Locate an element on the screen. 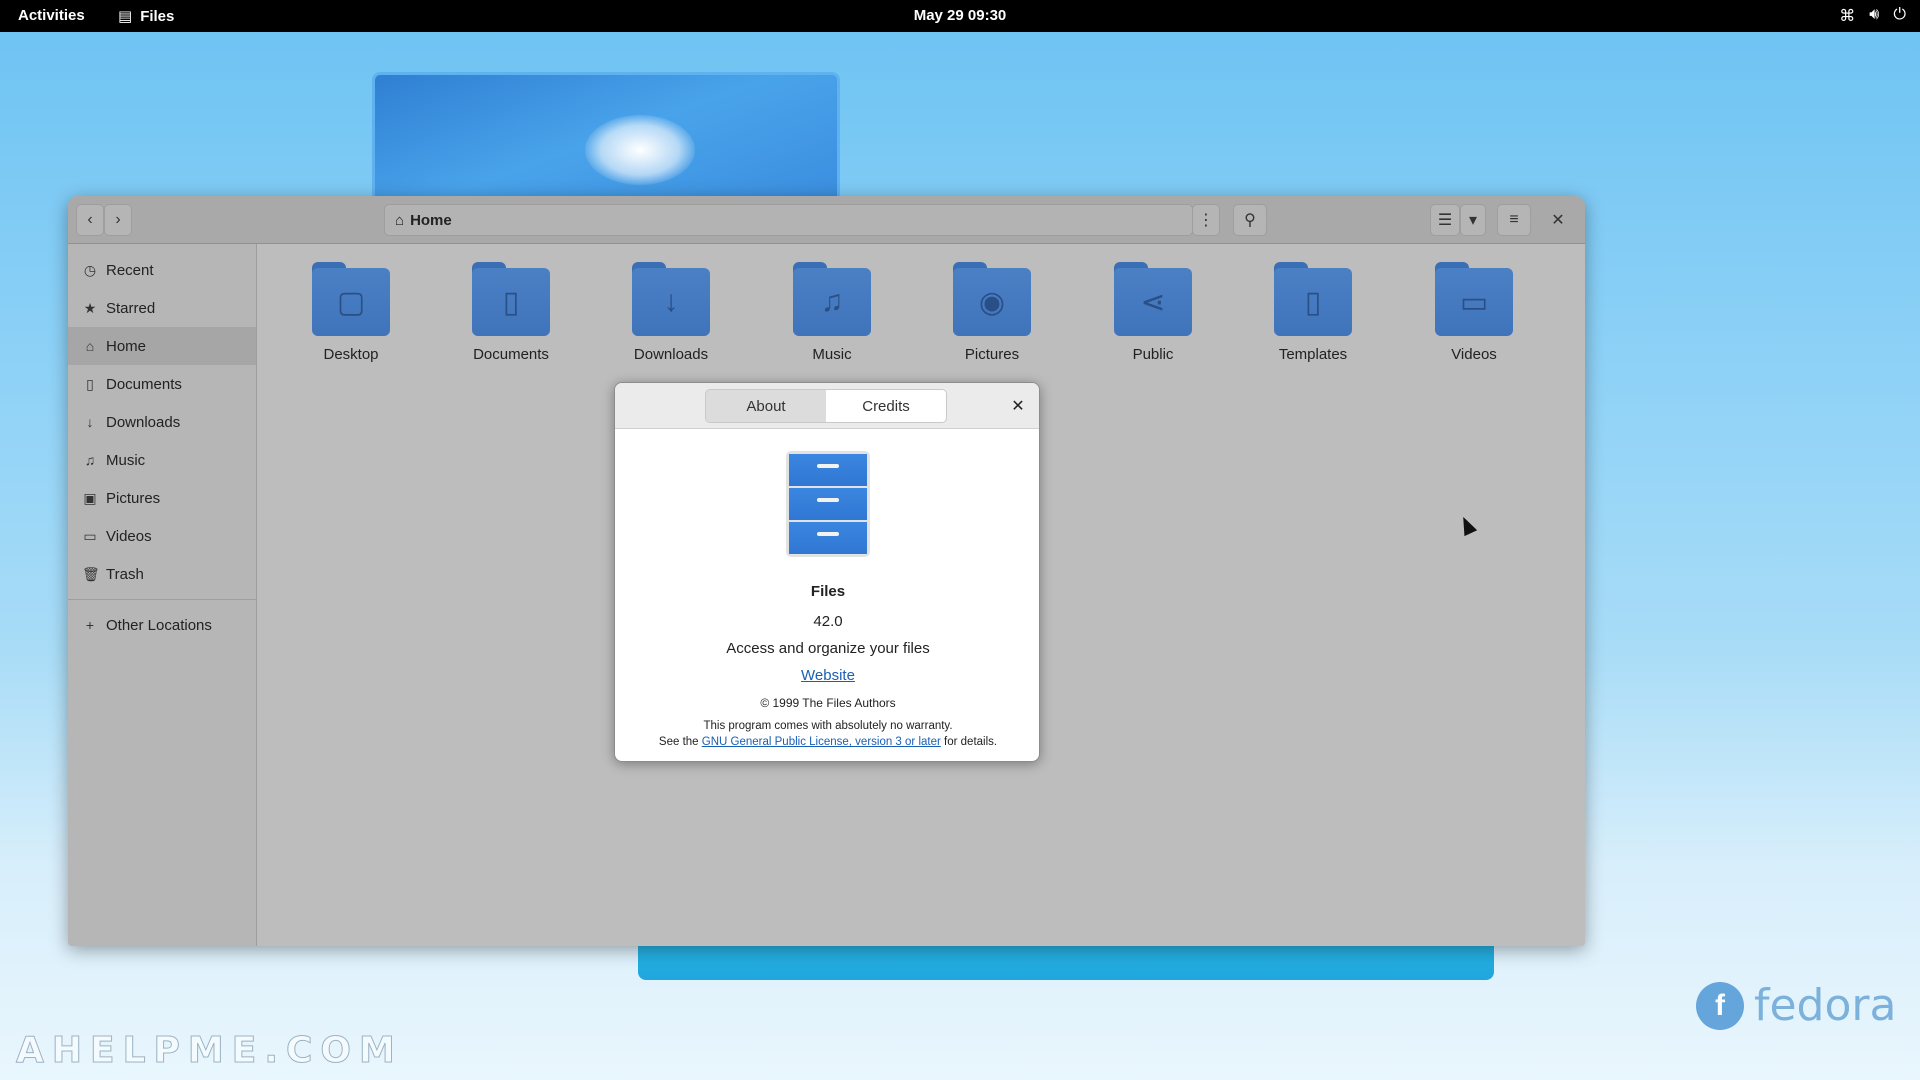  hamburger-menu-icon: ≡ is located at coordinates (1514, 219).